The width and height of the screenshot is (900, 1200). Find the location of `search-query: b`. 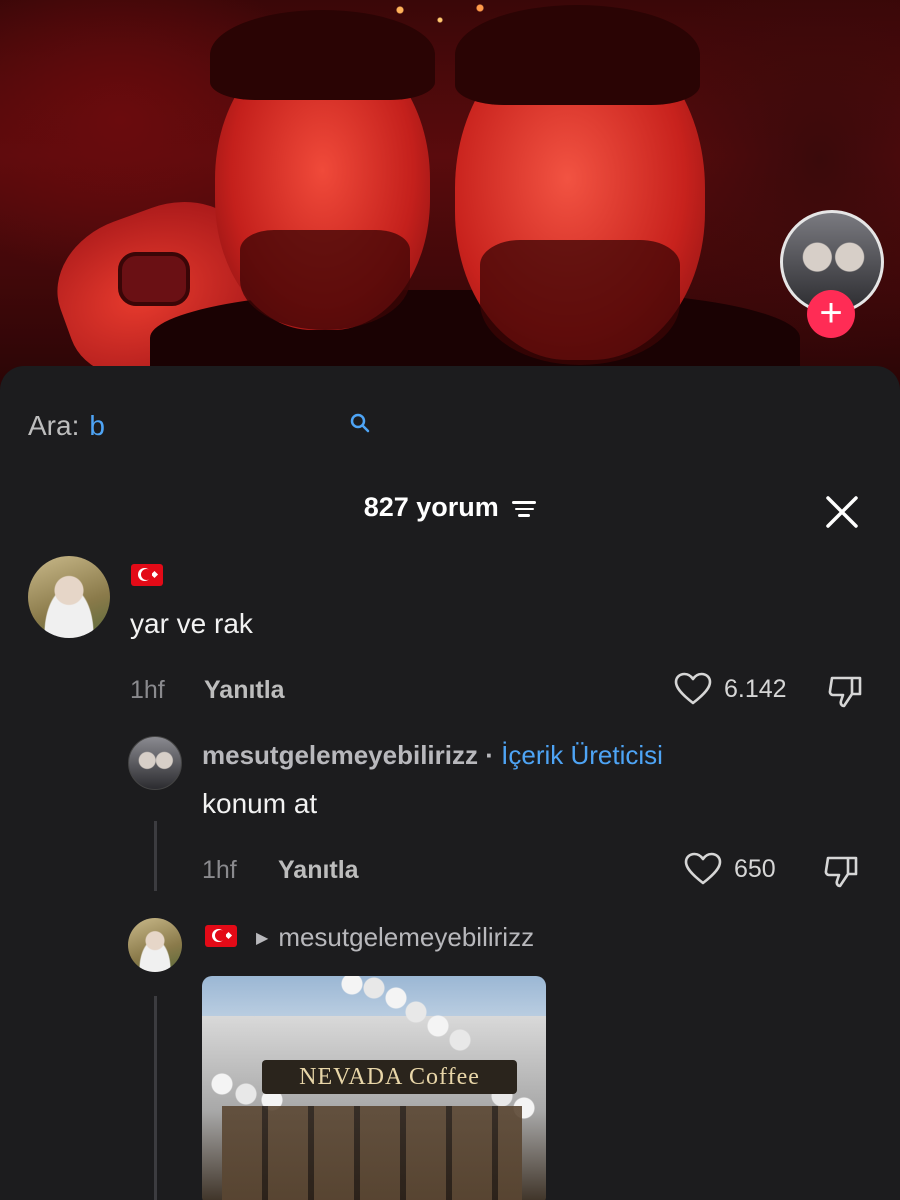

search-query: b is located at coordinates (97, 426).